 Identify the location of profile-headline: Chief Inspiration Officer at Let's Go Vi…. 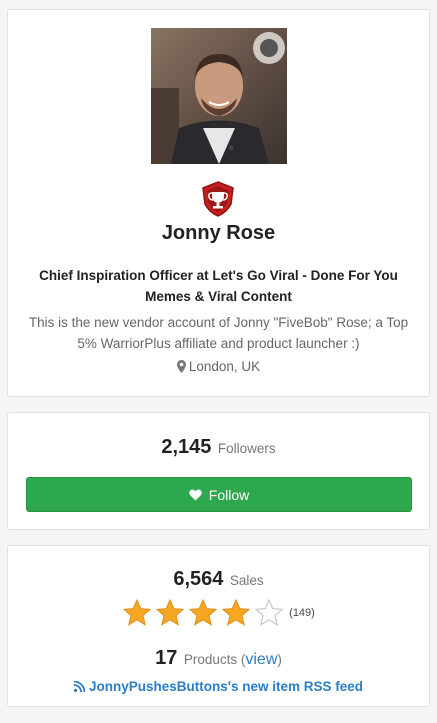
(218, 286).